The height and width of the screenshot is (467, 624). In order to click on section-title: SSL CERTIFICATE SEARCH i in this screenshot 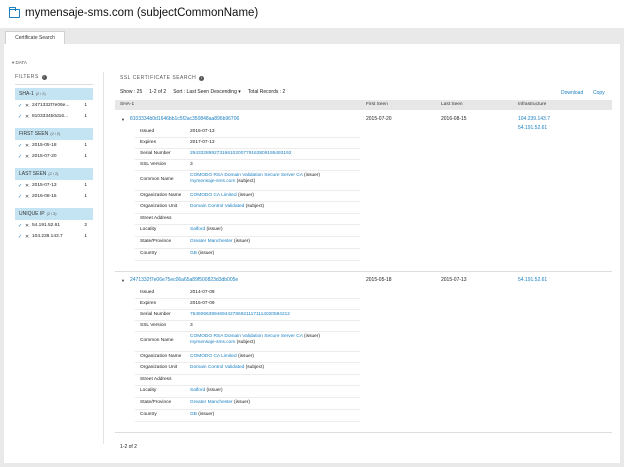, I will do `click(162, 78)`.